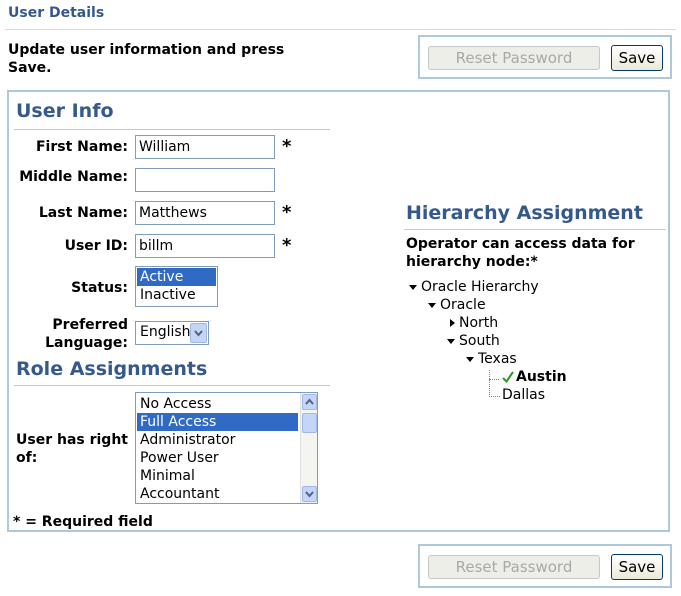 The height and width of the screenshot is (596, 681). Describe the element at coordinates (205, 180) in the screenshot. I see `middle-name-input` at that location.